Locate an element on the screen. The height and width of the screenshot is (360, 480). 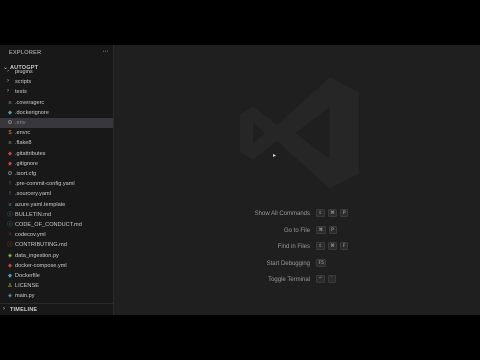
shortcut-name: Start Debugging is located at coordinates (288, 263).